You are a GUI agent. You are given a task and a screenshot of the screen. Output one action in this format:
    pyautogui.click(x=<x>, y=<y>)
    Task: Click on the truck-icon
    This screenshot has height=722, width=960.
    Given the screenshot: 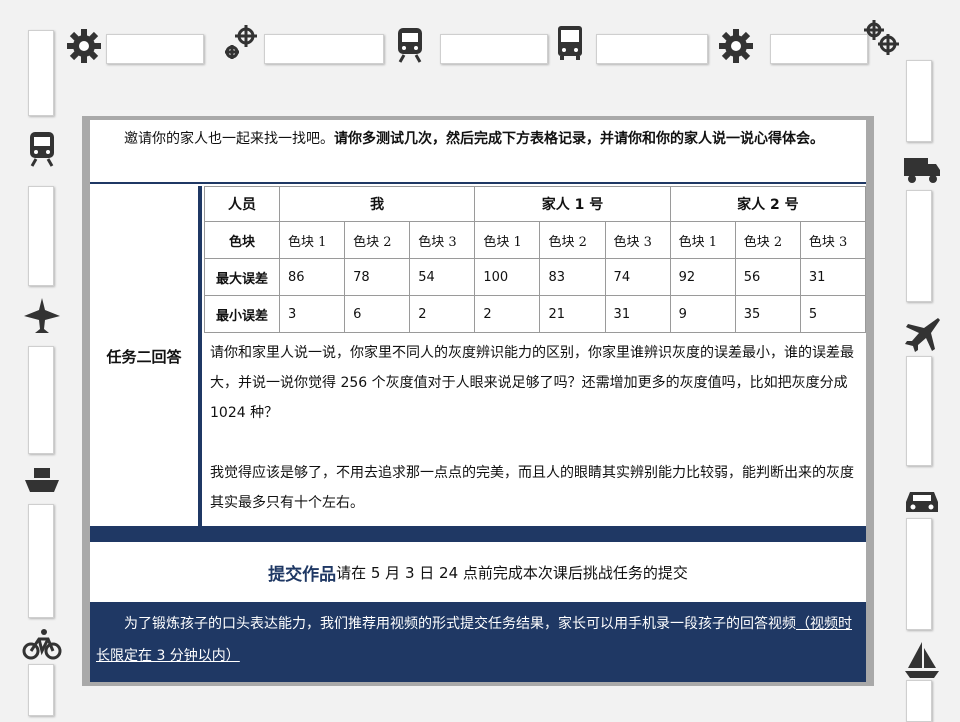 What is the action you would take?
    pyautogui.click(x=922, y=168)
    